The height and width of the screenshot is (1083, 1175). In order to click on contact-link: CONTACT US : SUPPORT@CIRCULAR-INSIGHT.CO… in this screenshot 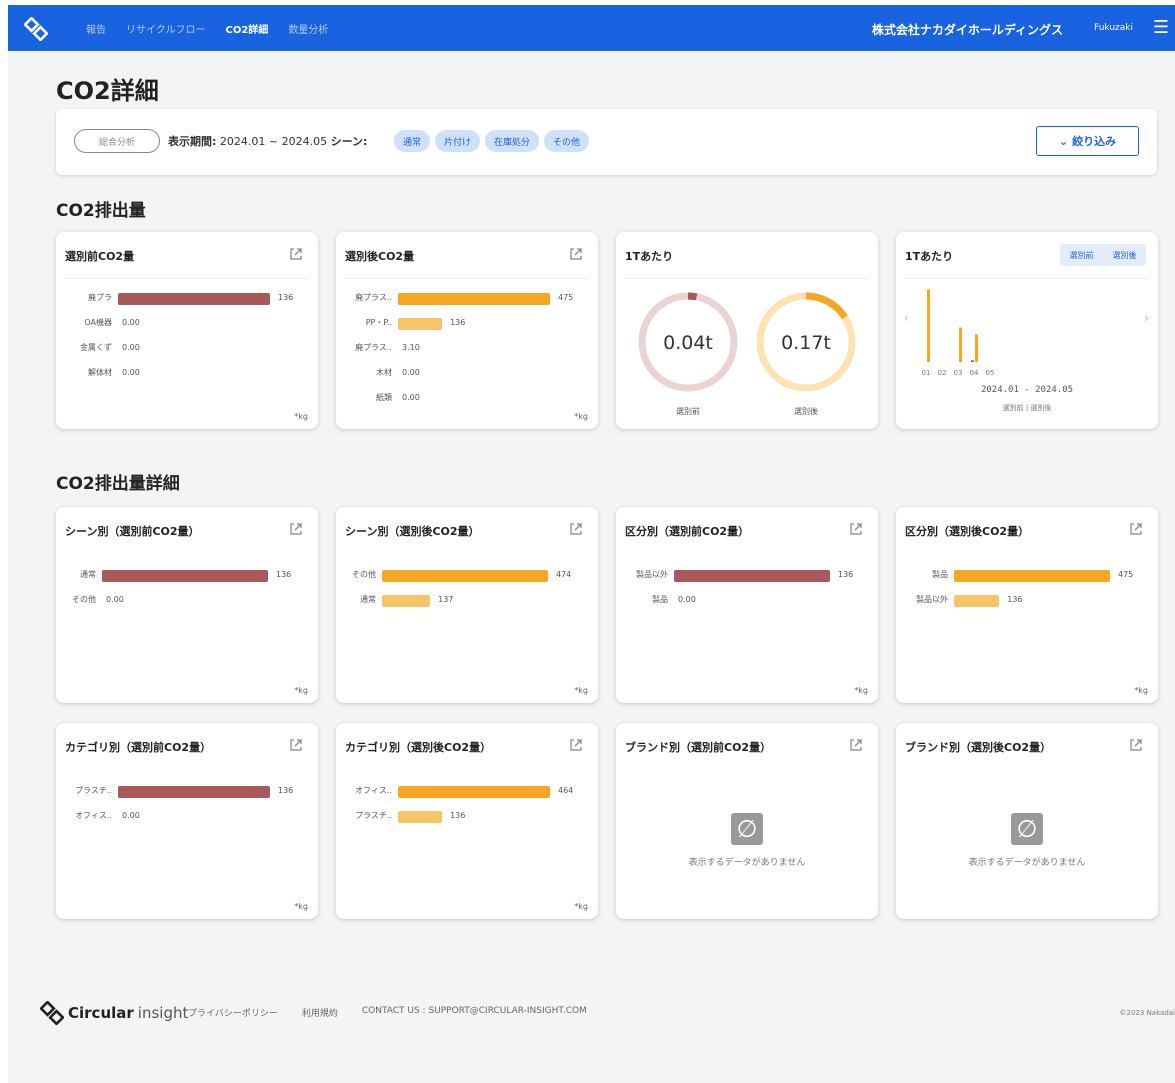, I will do `click(474, 1012)`.